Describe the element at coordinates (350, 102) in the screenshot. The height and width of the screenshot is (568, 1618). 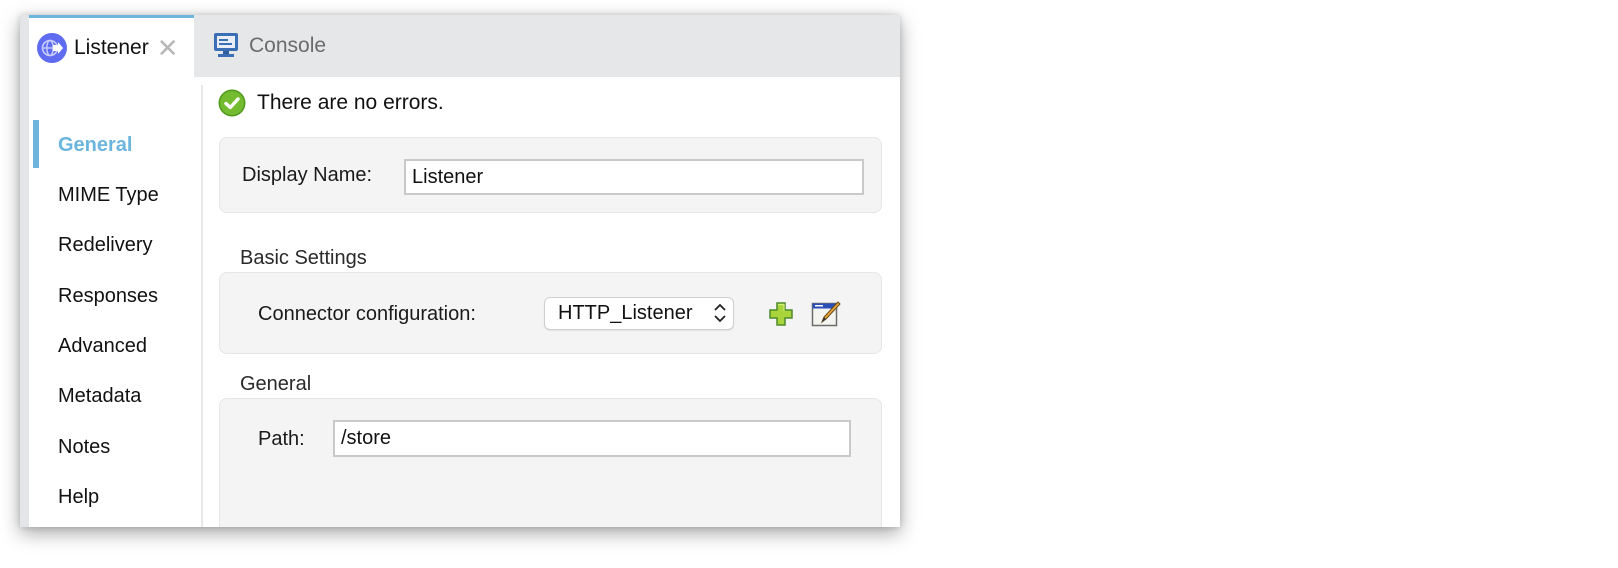
I see `status-text: There are no errors.` at that location.